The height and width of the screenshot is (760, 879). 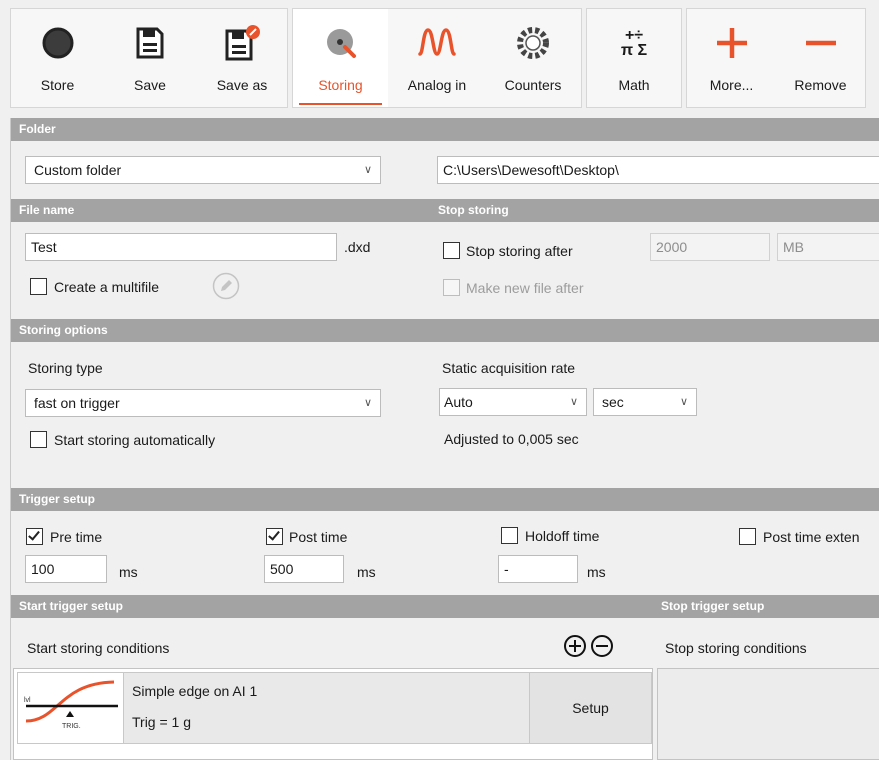 What do you see at coordinates (658, 170) in the screenshot?
I see `folder-path-input: C:\Users\Dewesoft\Desktop\` at bounding box center [658, 170].